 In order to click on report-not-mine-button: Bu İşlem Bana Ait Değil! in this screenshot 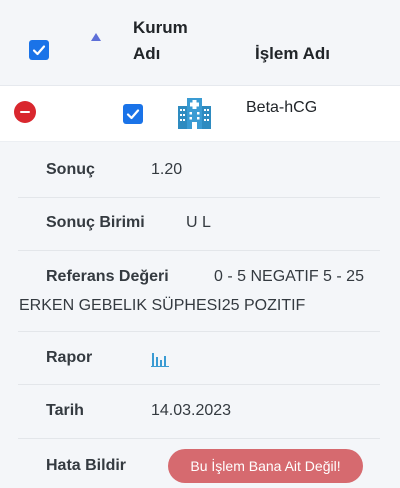, I will do `click(265, 466)`.